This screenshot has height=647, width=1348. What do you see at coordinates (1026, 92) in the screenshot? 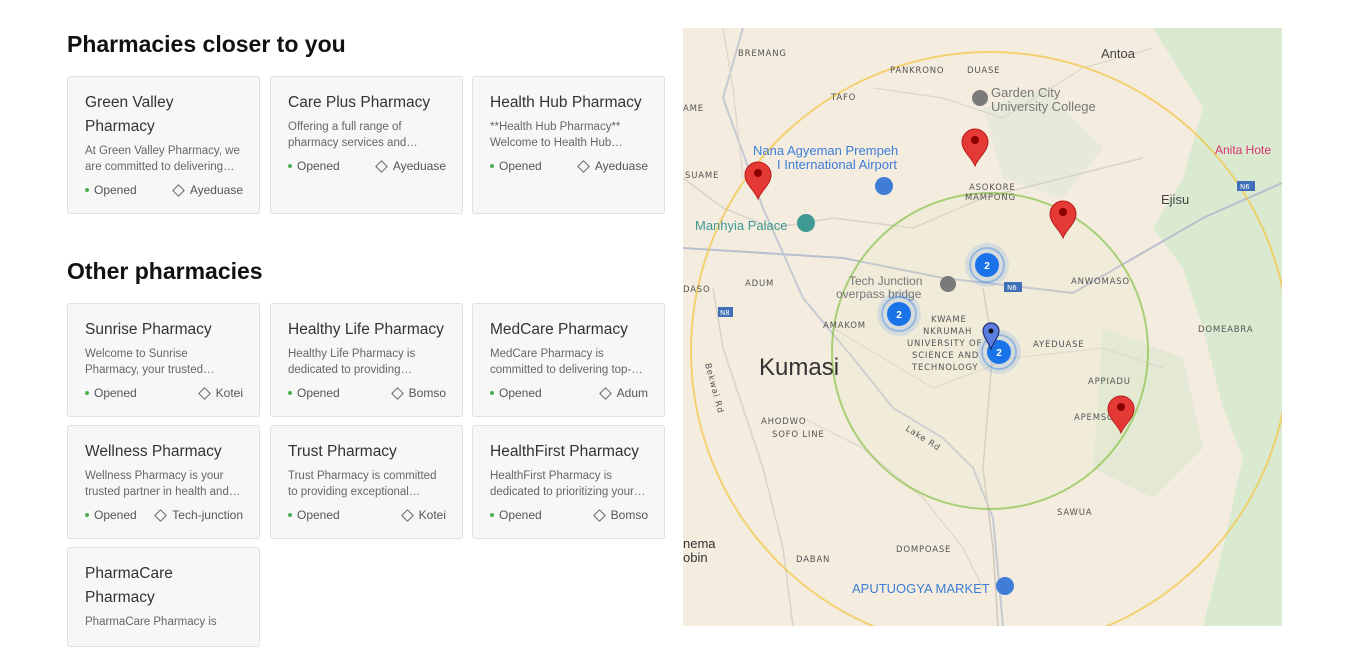
I see `map-label: Garden City` at bounding box center [1026, 92].